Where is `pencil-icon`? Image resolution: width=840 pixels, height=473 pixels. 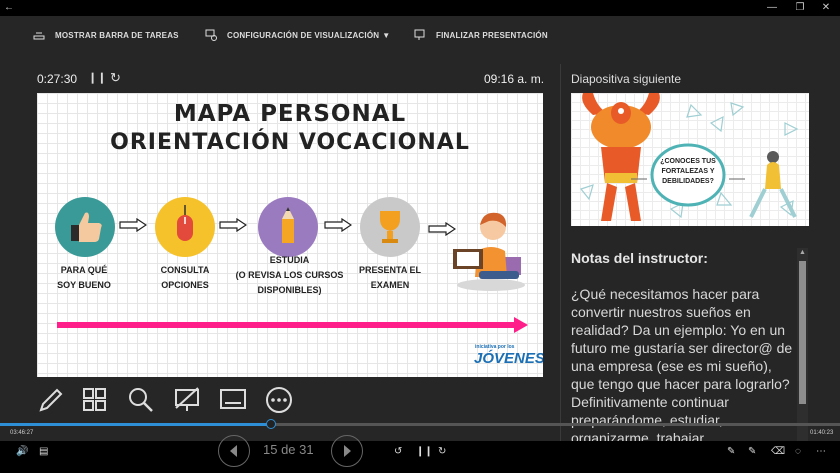 pencil-icon is located at coordinates (288, 225).